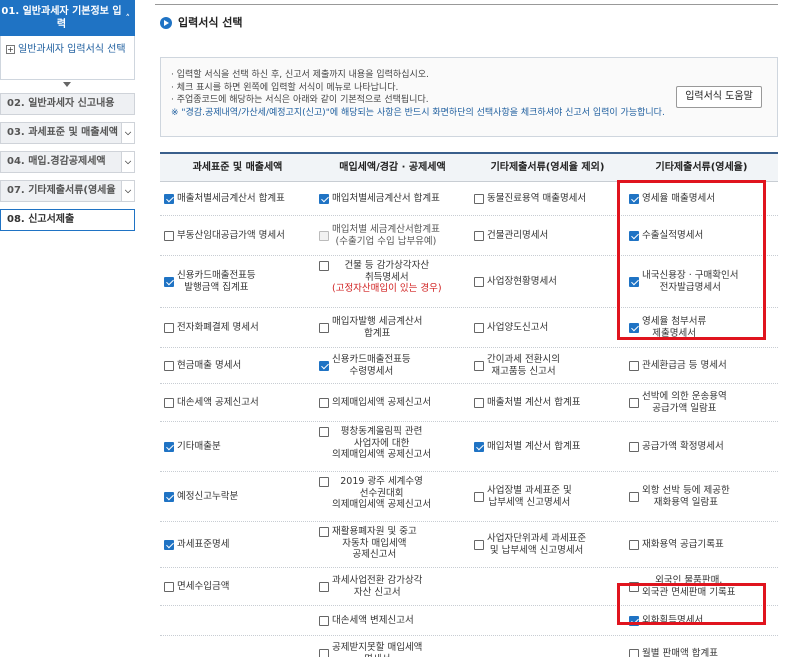  I want to click on form-option: 면세수입금액, so click(237, 586).